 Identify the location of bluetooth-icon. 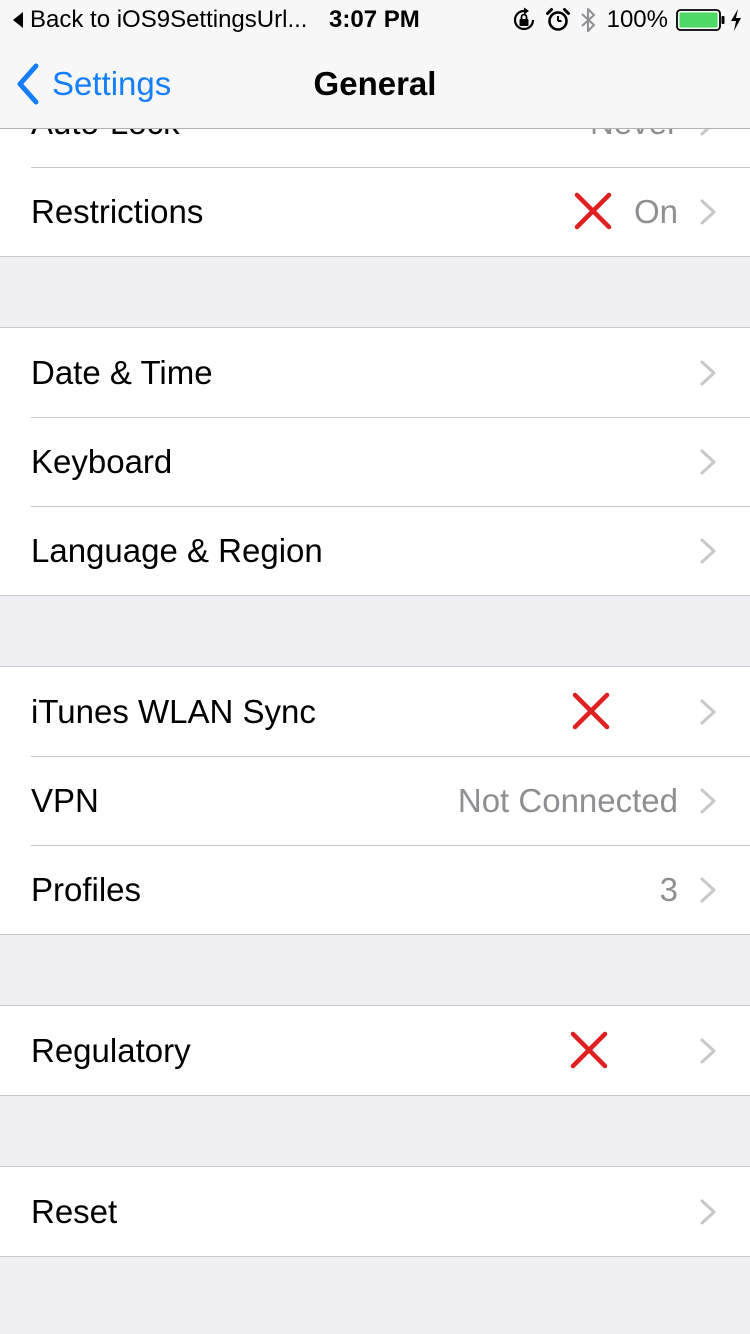
(587, 20).